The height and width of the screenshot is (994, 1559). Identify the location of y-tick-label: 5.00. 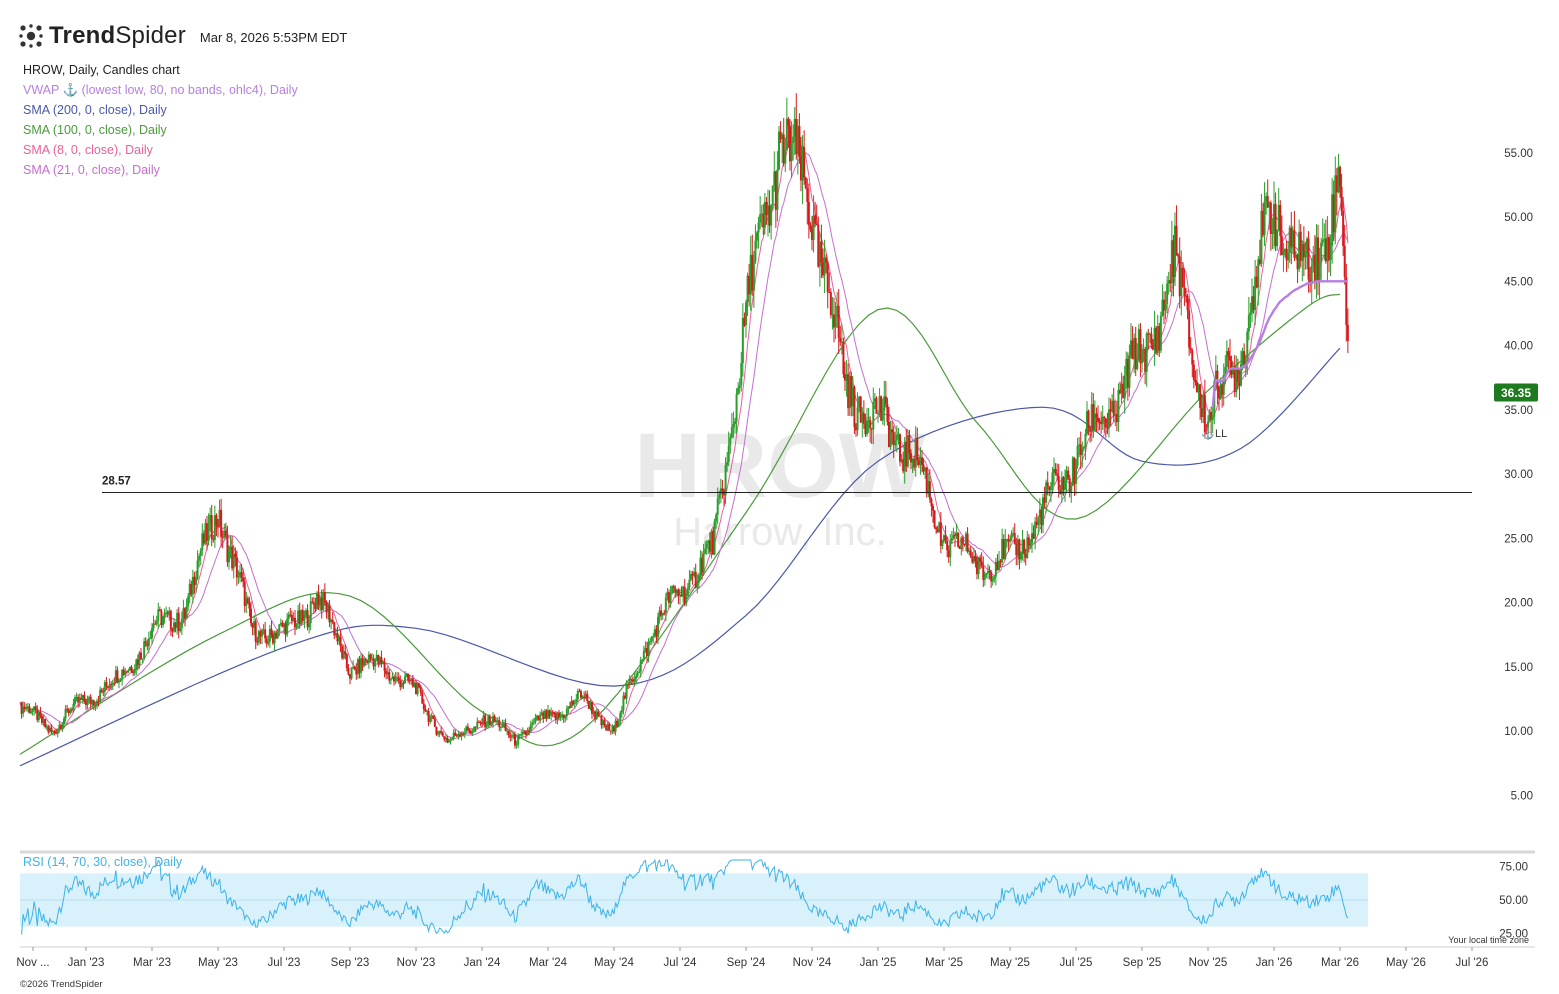
(1522, 796).